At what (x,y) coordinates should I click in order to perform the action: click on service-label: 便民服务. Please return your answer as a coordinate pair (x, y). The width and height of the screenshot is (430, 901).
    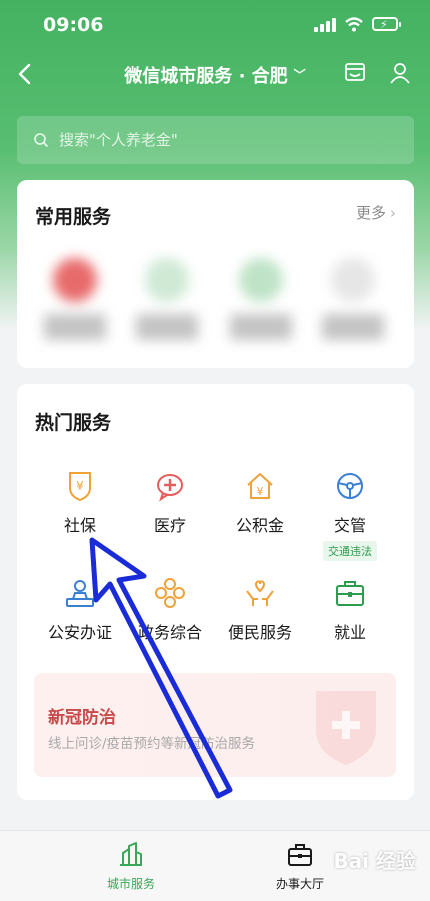
    Looking at the image, I should click on (259, 632).